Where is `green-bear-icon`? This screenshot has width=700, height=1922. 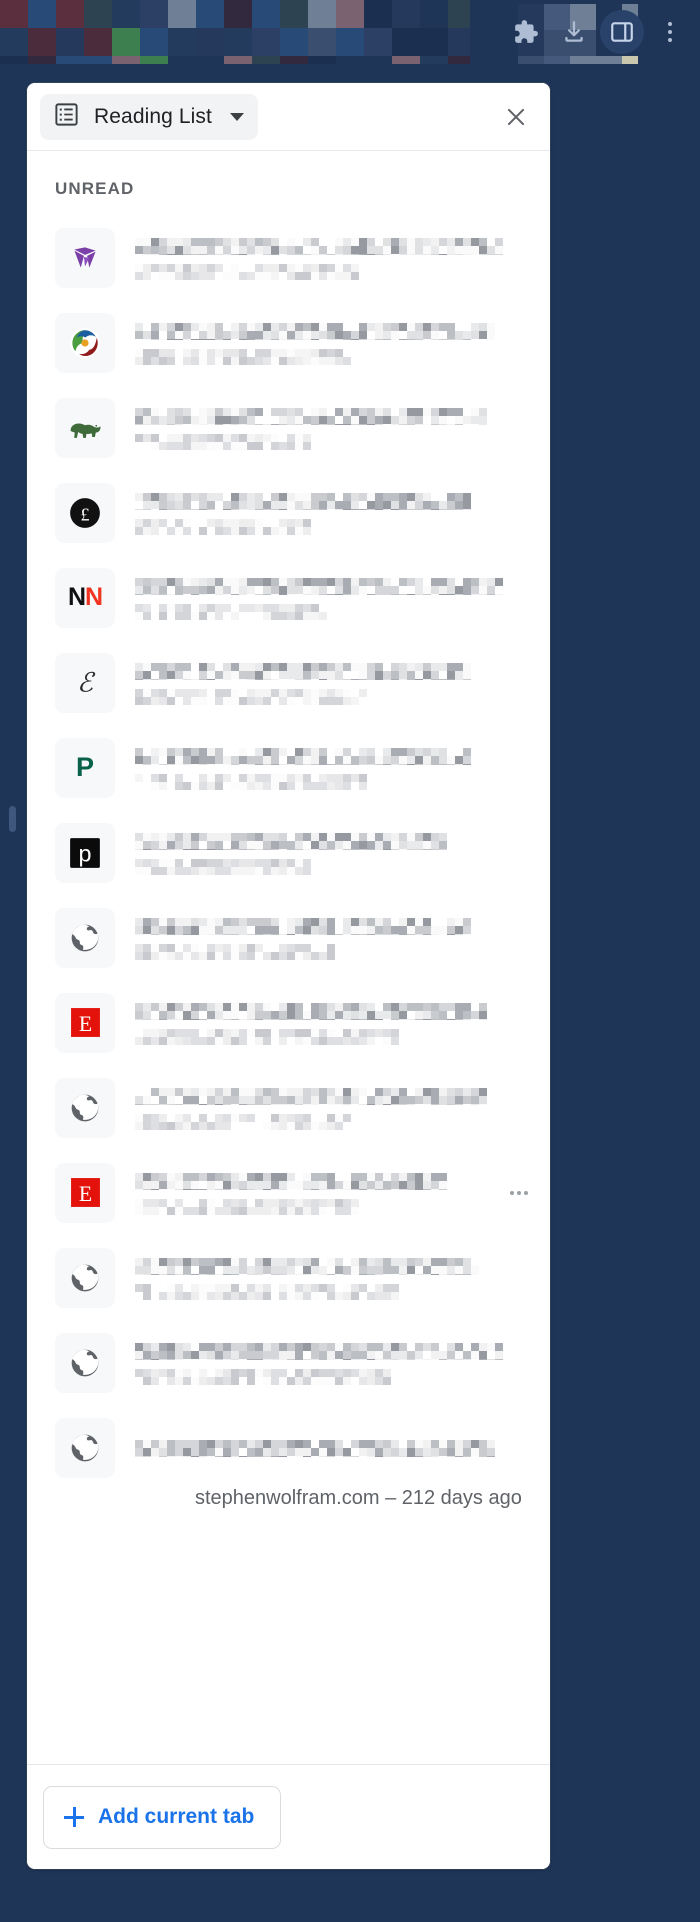
green-bear-icon is located at coordinates (85, 427).